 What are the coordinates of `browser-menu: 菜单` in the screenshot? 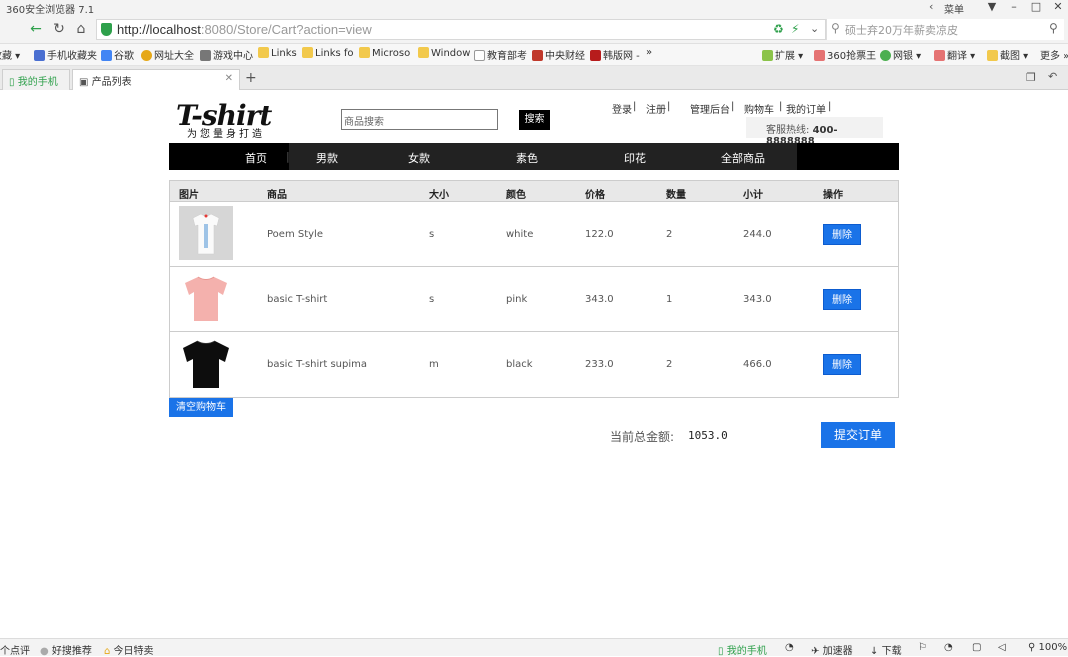 It's located at (954, 8).